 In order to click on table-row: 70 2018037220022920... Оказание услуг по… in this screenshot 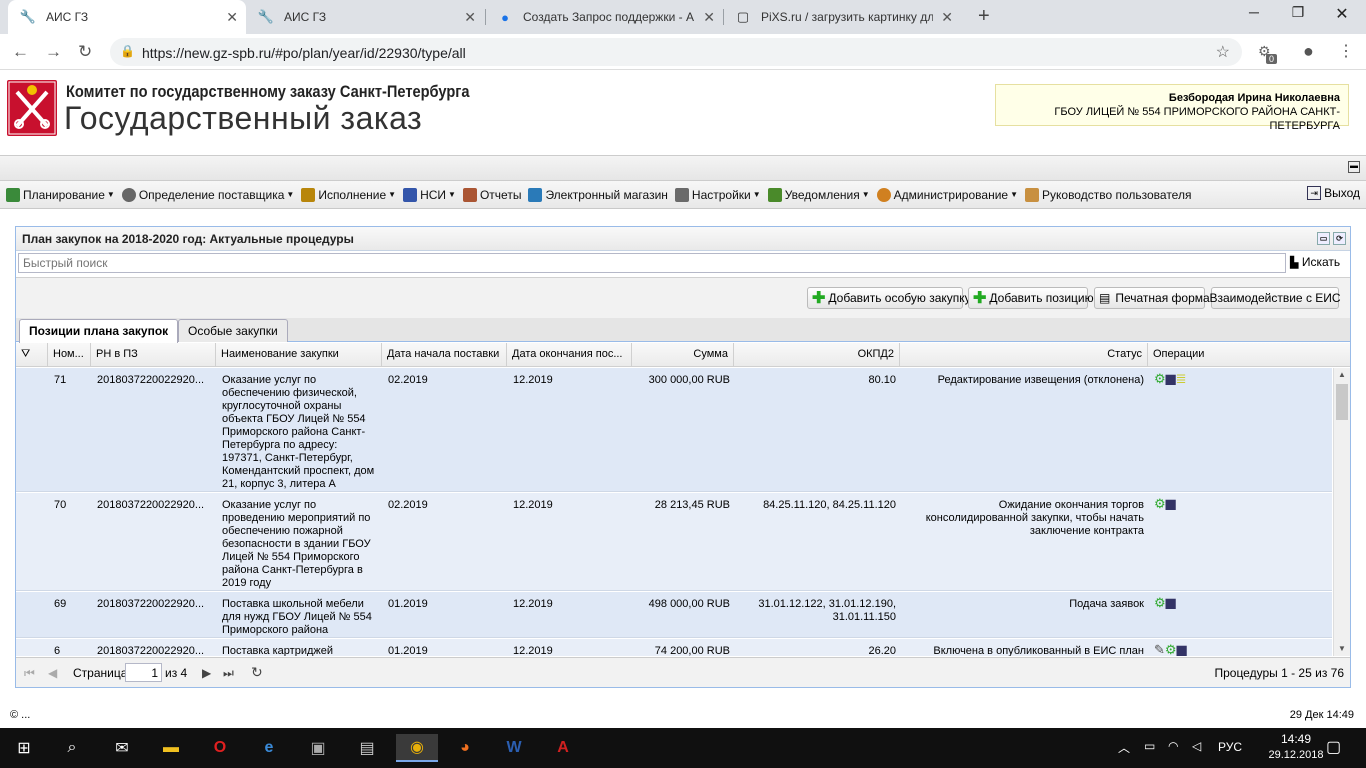, I will do `click(674, 542)`.